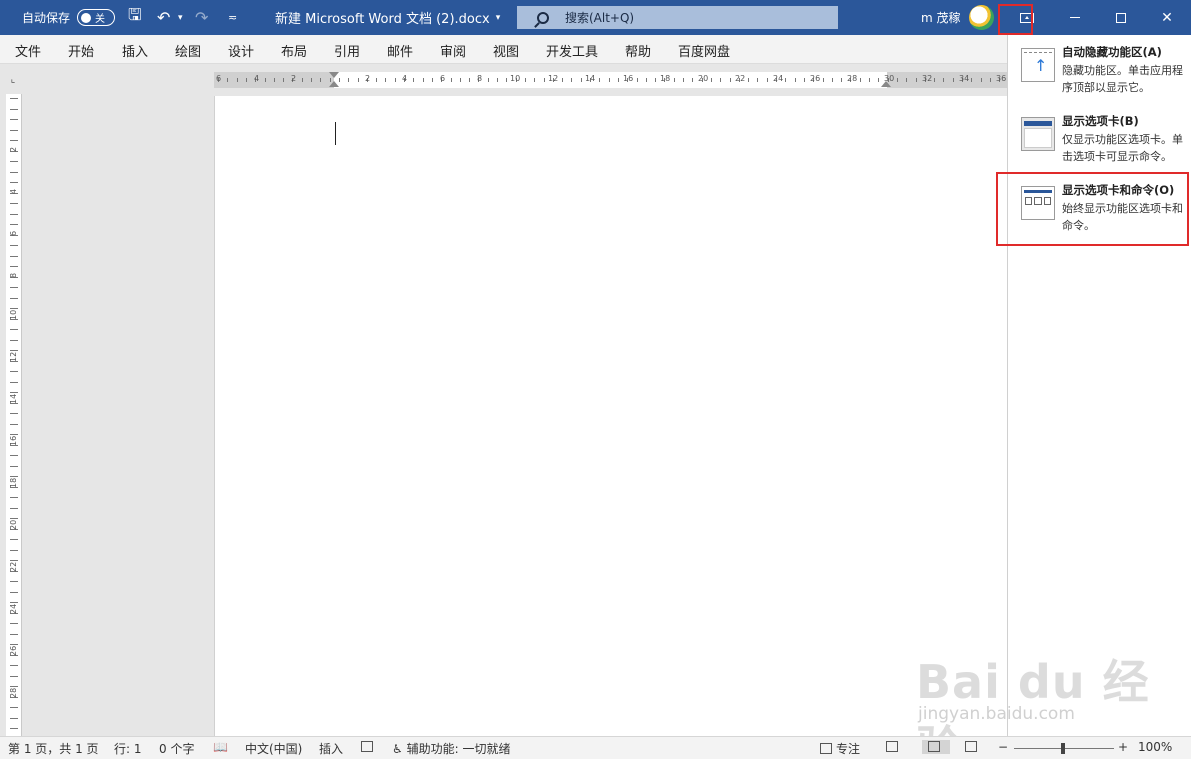 Image resolution: width=1191 pixels, height=759 pixels. What do you see at coordinates (1038, 65) in the screenshot?
I see `auto-hide-ribbon-icon: ↑` at bounding box center [1038, 65].